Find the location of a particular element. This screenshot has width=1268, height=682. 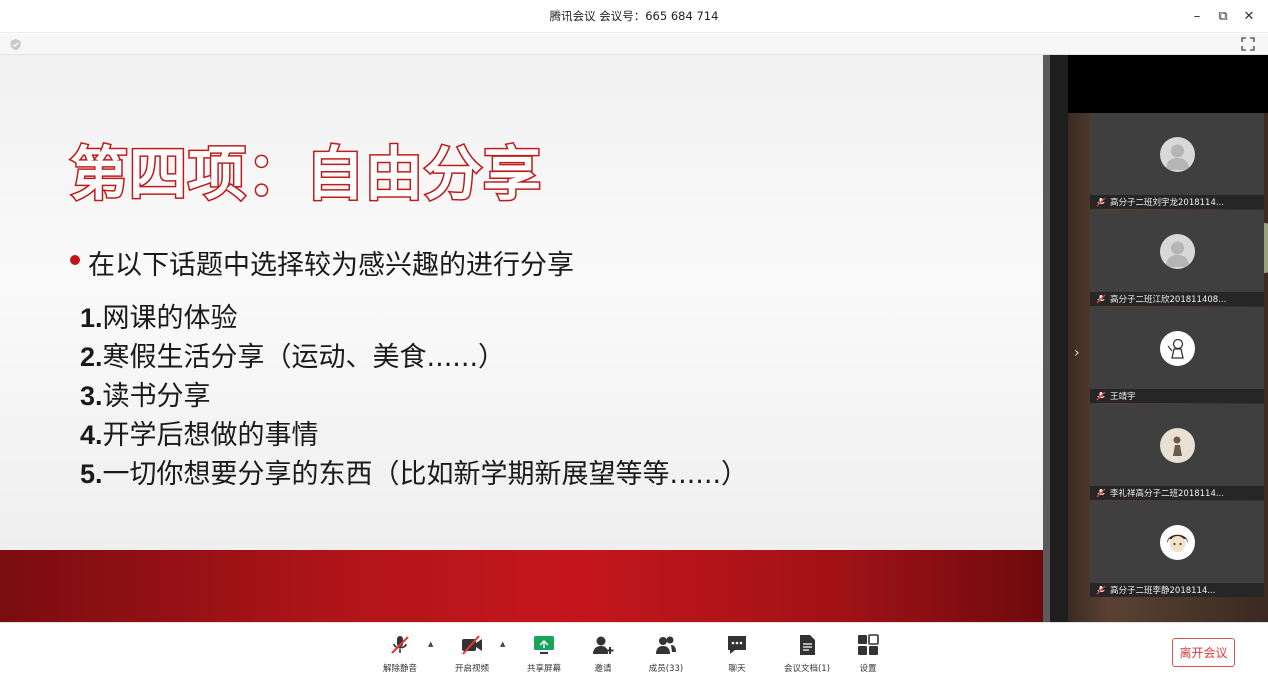

bullet-dot-icon is located at coordinates (75, 259).